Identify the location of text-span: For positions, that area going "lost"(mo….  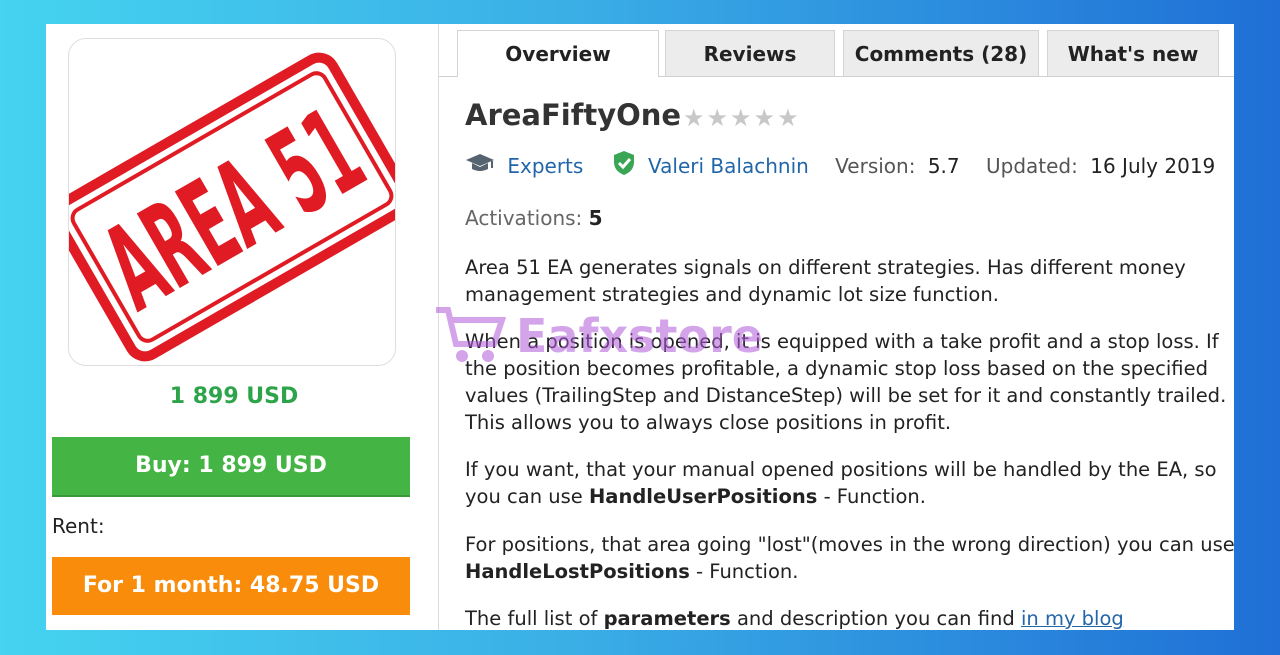
(849, 544).